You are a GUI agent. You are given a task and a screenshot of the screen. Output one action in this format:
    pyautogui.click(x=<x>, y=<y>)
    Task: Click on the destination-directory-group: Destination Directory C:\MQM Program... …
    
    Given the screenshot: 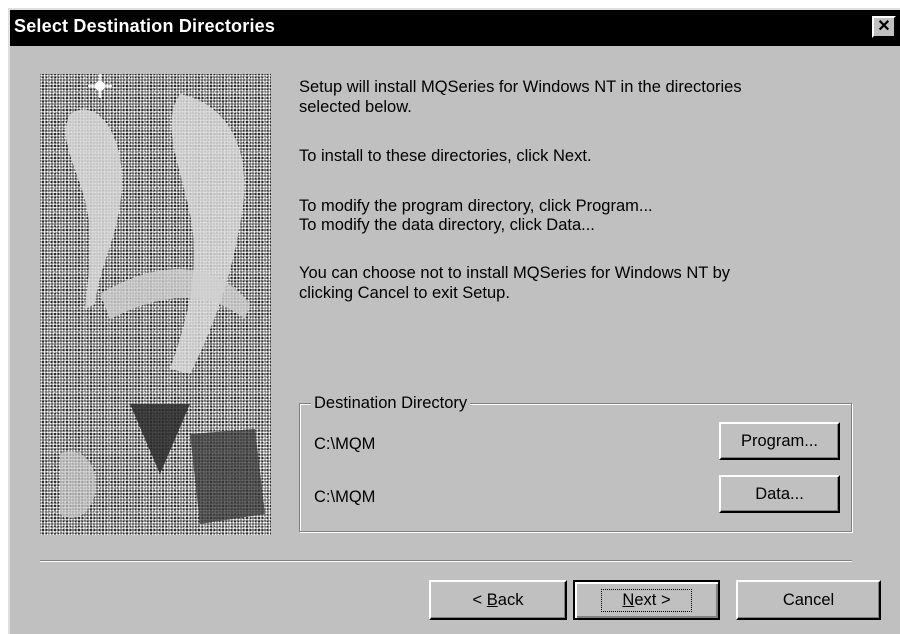 What is the action you would take?
    pyautogui.click(x=575, y=462)
    